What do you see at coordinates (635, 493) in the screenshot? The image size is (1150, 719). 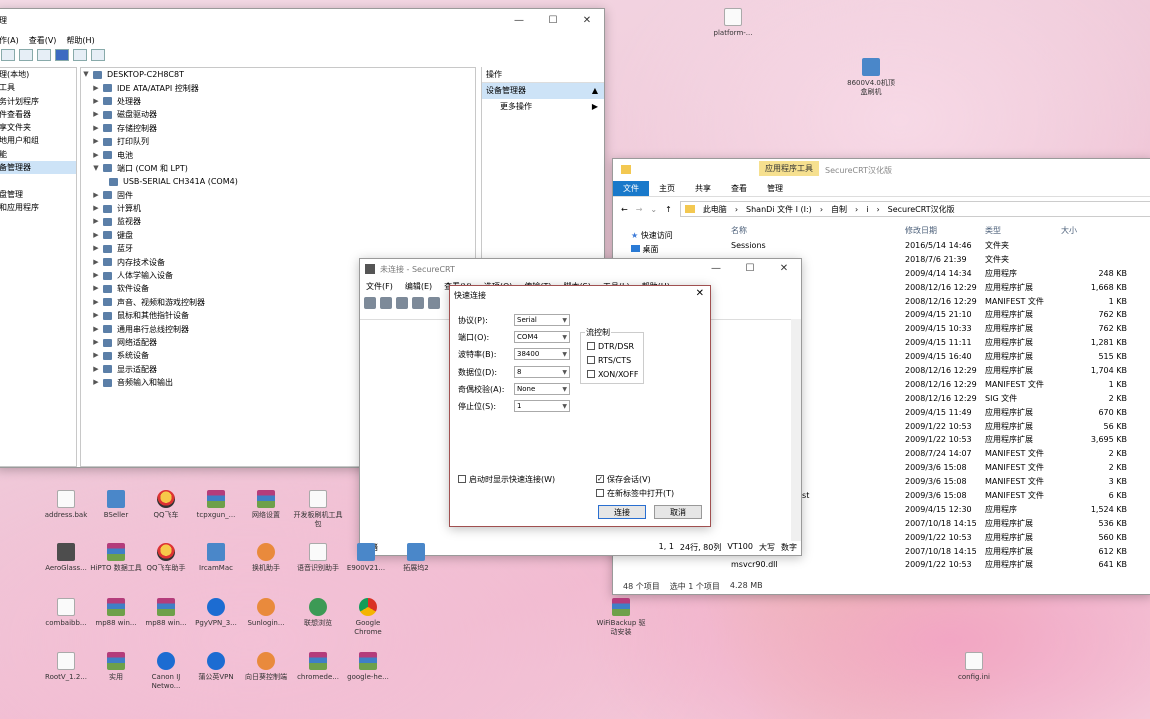 I see `open-in-tab-checkbox: 在新标签中打开(T)` at bounding box center [635, 493].